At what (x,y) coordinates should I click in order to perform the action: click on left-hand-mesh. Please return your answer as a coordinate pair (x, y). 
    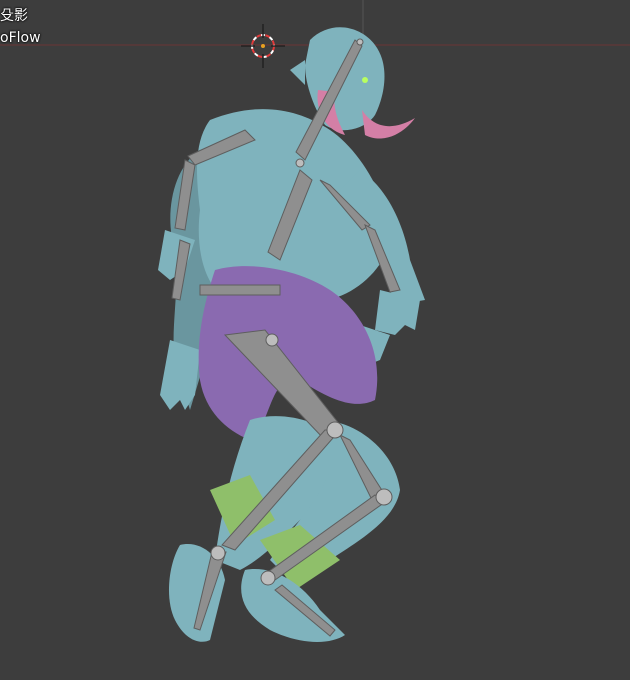
    Looking at the image, I should click on (180, 375).